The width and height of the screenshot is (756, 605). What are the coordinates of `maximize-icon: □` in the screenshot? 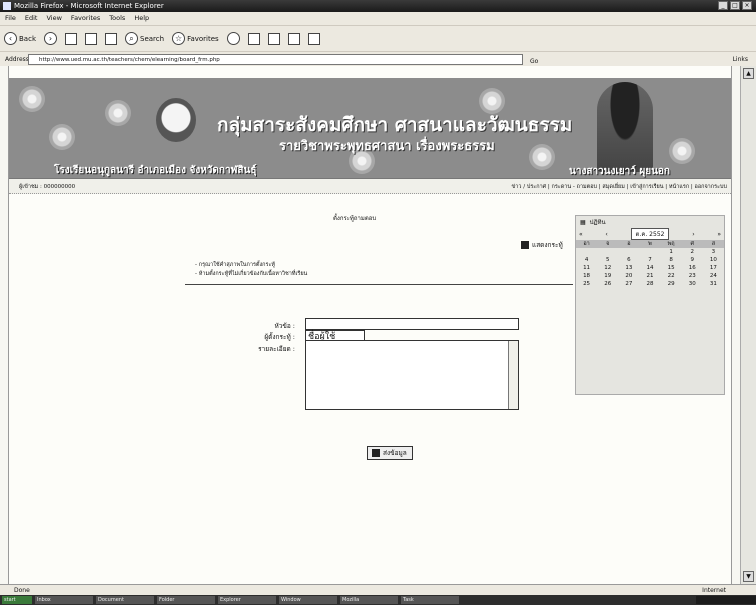 It's located at (735, 5).